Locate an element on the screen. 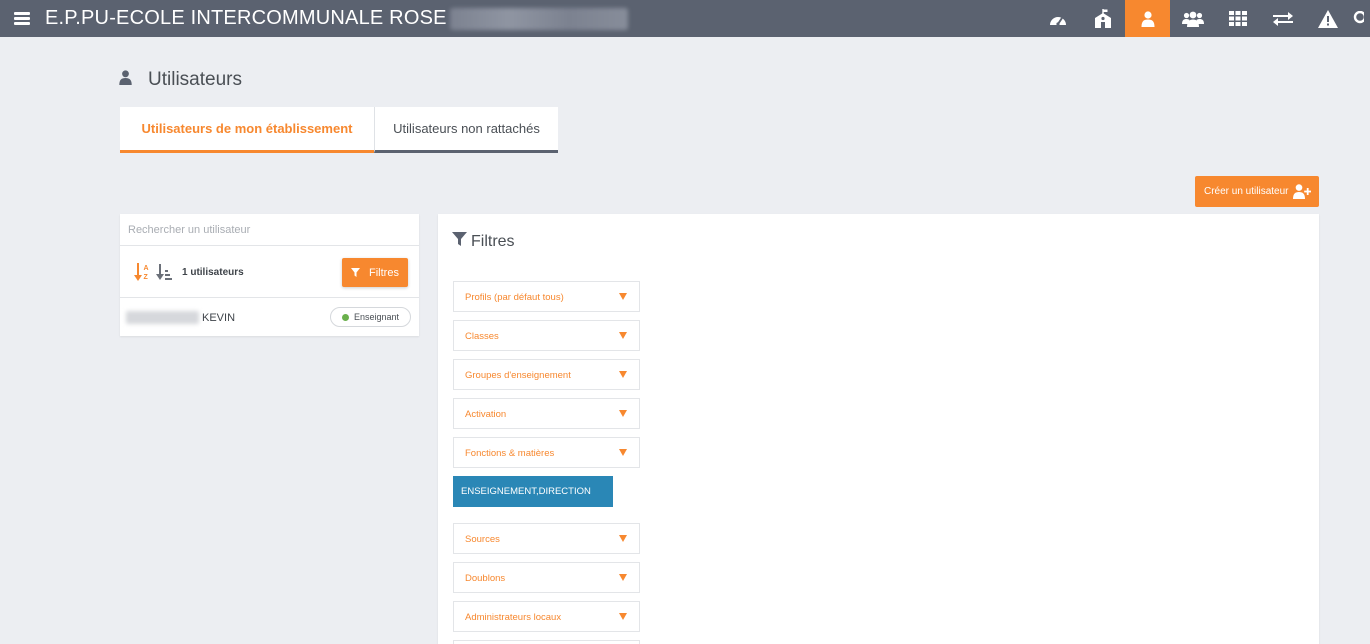 The height and width of the screenshot is (644, 1370). create-user-button: Créer un utilisateur is located at coordinates (1257, 191).